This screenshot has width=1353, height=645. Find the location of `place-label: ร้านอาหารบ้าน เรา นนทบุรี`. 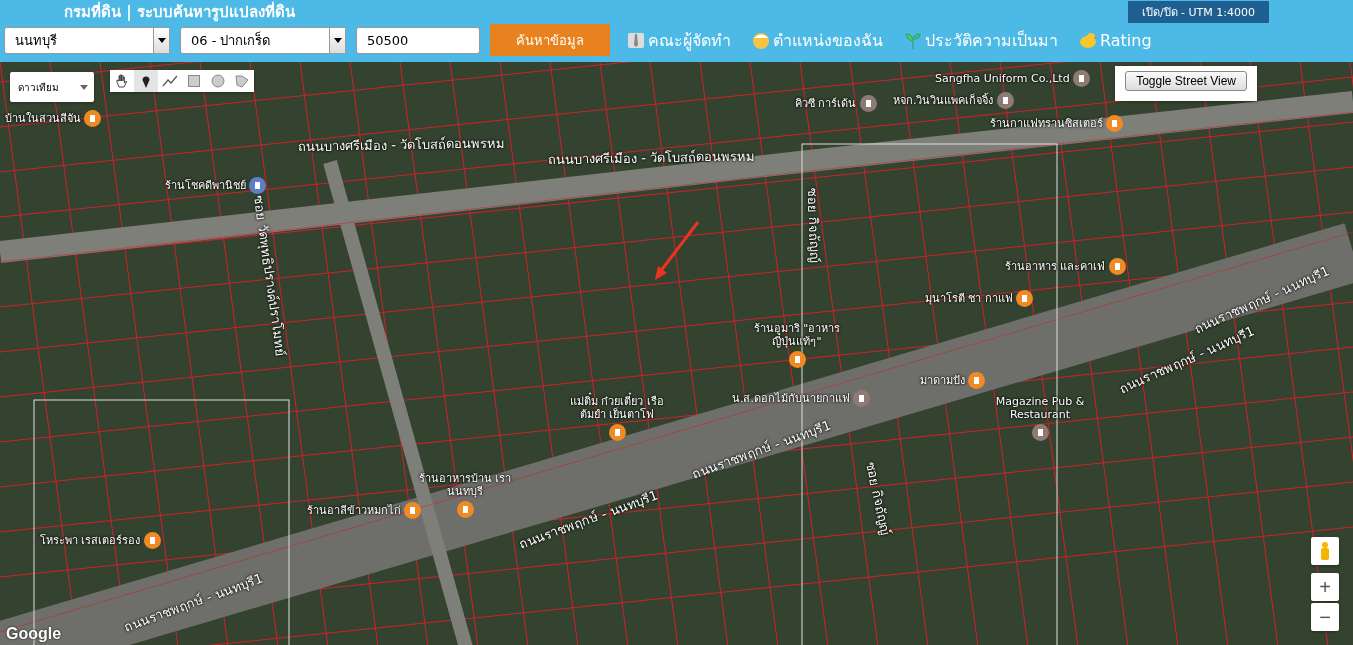

place-label: ร้านอาหารบ้าน เรา นนทบุรี is located at coordinates (465, 485).